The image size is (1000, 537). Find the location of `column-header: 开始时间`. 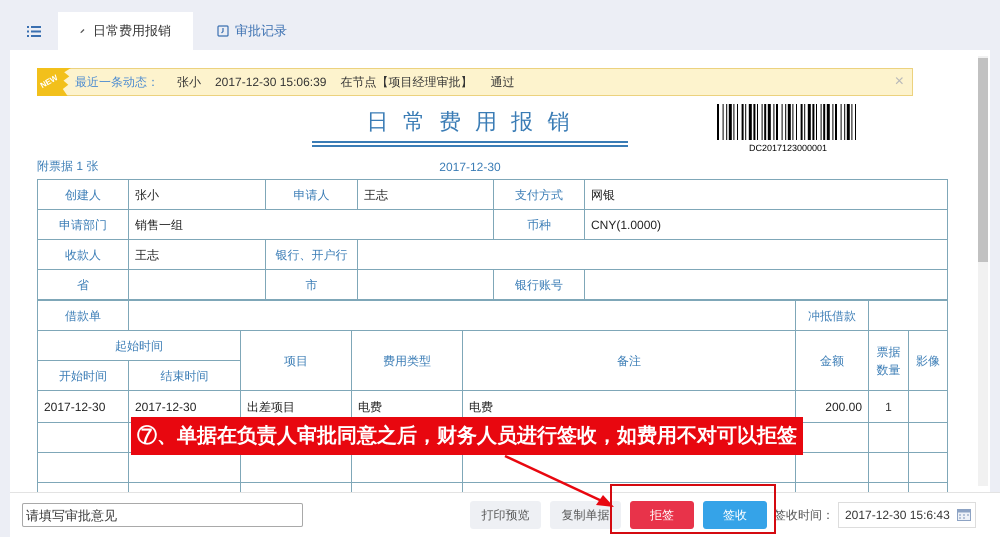

column-header: 开始时间 is located at coordinates (83, 375).